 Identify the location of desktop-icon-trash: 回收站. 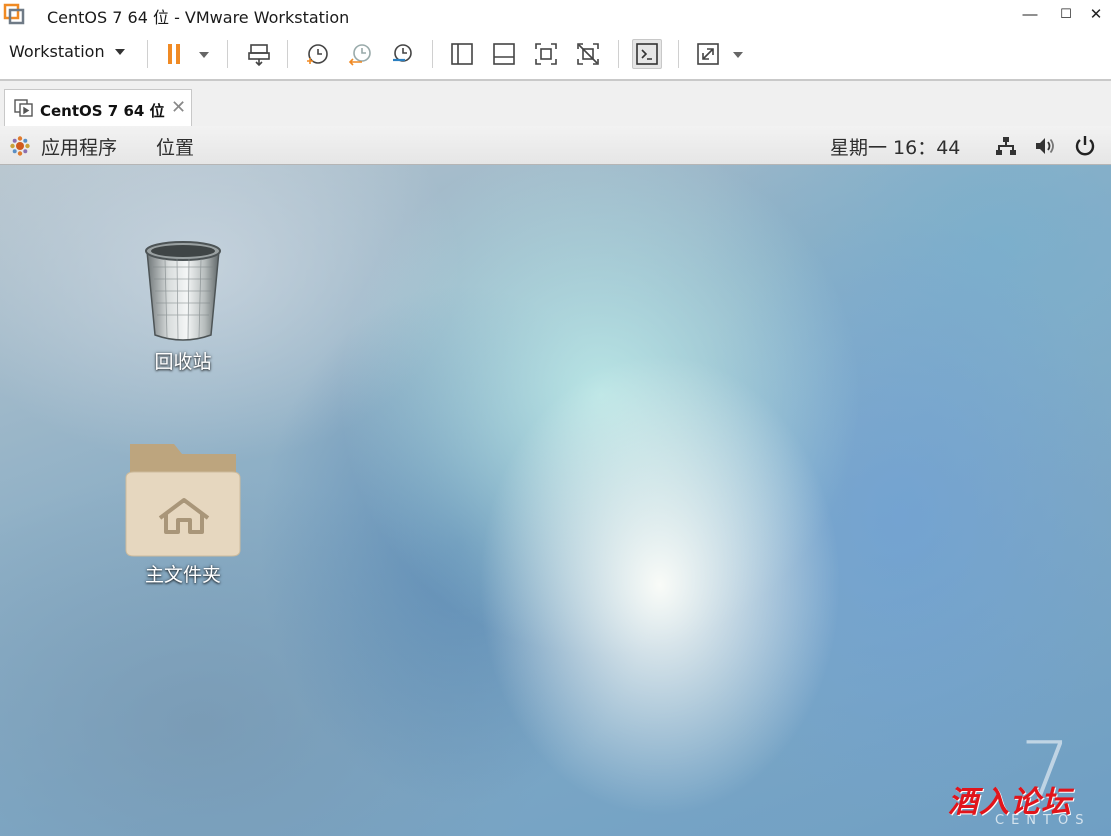
(183, 305).